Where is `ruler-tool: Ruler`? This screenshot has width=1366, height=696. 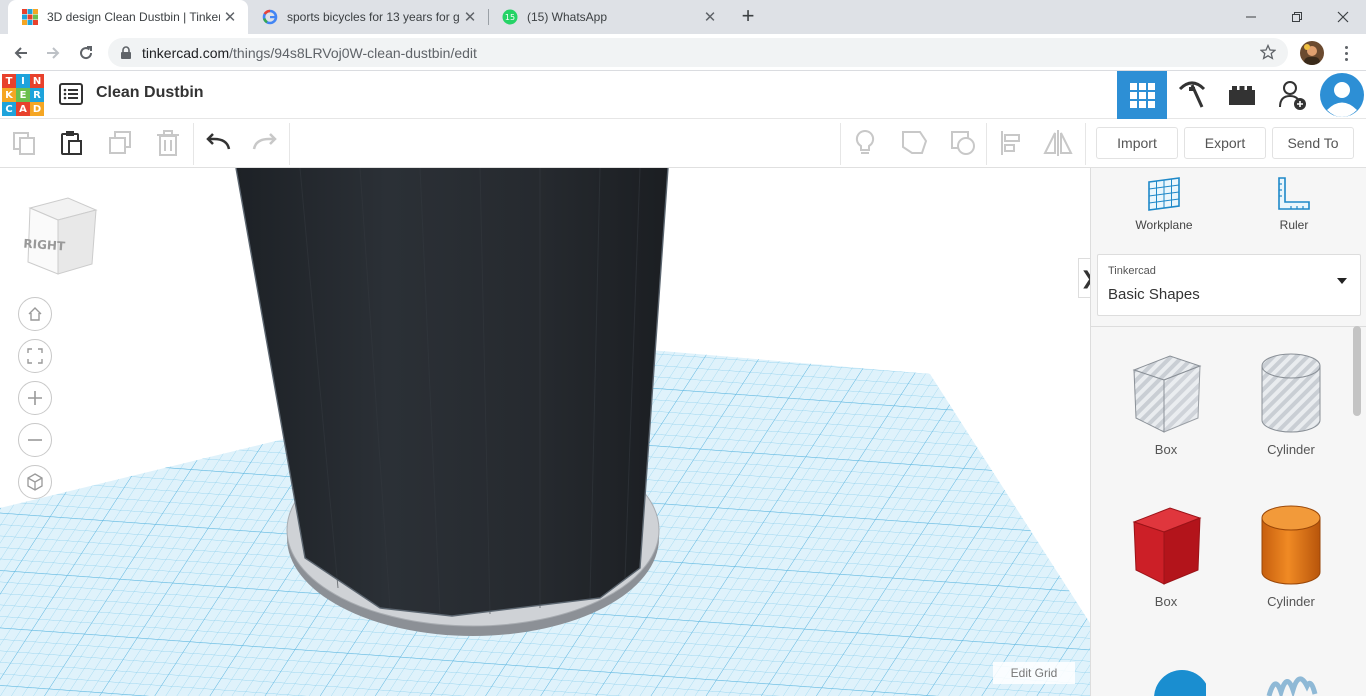
ruler-tool: Ruler is located at coordinates (1294, 209).